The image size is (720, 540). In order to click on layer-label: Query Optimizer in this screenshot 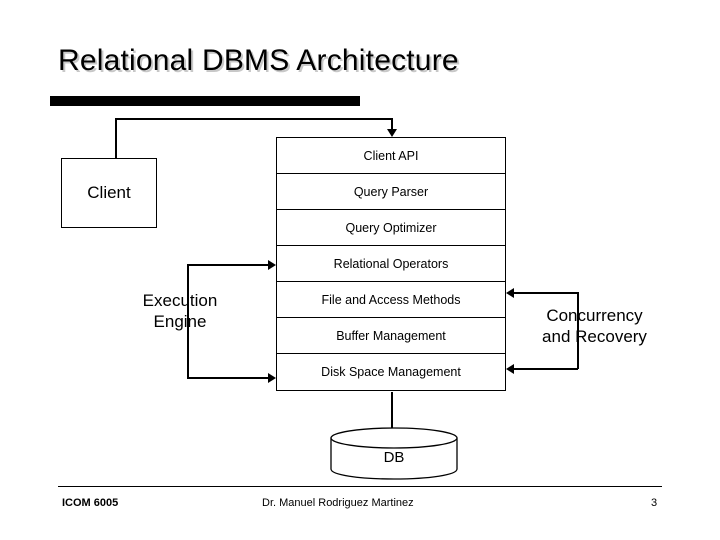, I will do `click(391, 227)`.